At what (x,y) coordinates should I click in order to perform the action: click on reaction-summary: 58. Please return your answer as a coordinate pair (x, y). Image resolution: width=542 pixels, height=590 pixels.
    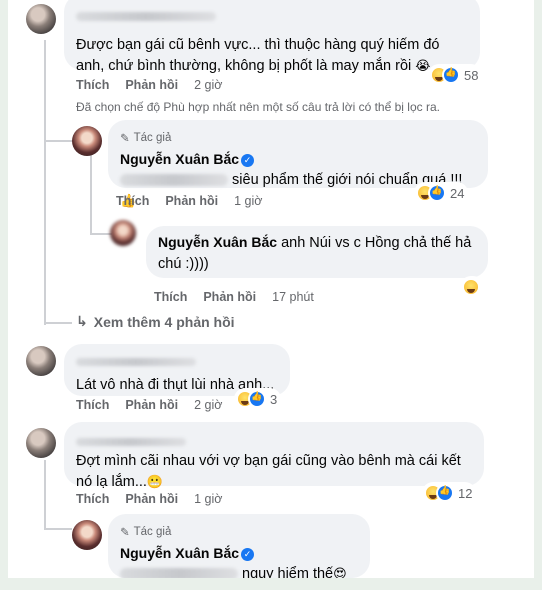
    Looking at the image, I should click on (455, 75).